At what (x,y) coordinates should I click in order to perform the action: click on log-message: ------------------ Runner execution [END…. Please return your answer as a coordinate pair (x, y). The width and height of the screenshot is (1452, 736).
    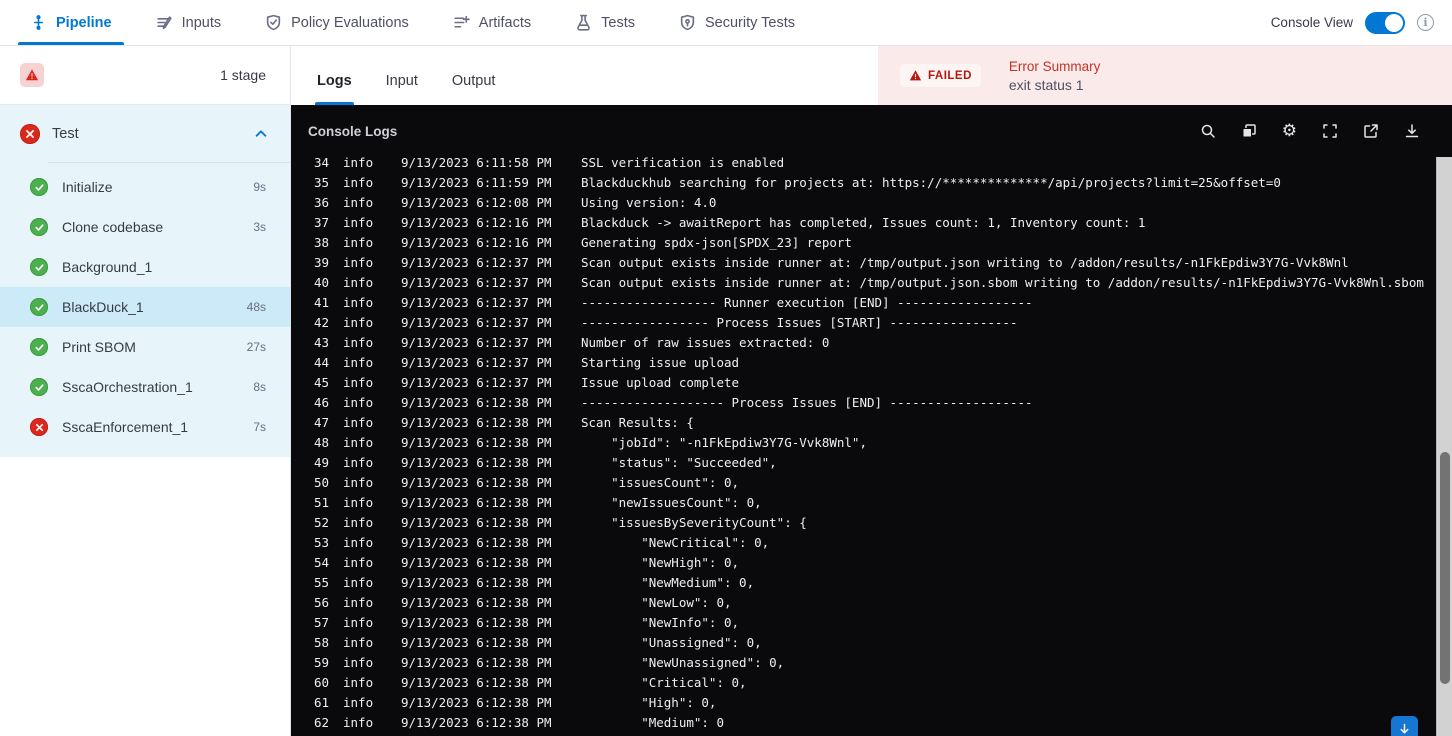
    Looking at the image, I should click on (807, 302).